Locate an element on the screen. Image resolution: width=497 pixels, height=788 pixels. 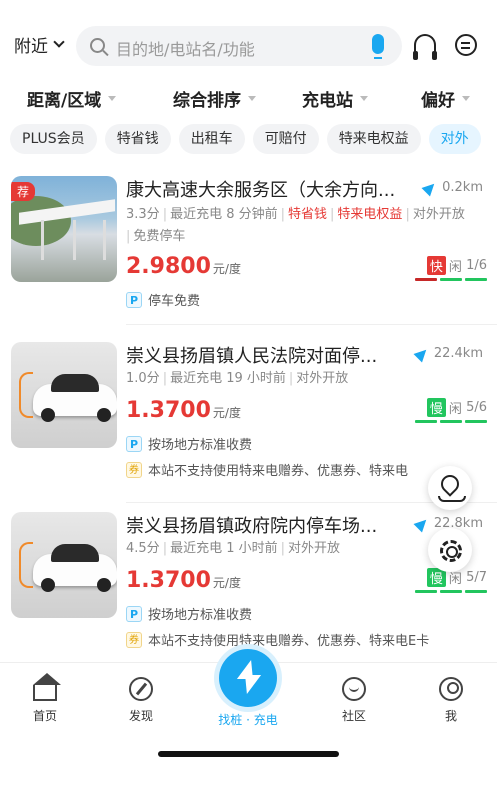
free-label: 闲 is located at coordinates (455, 409).